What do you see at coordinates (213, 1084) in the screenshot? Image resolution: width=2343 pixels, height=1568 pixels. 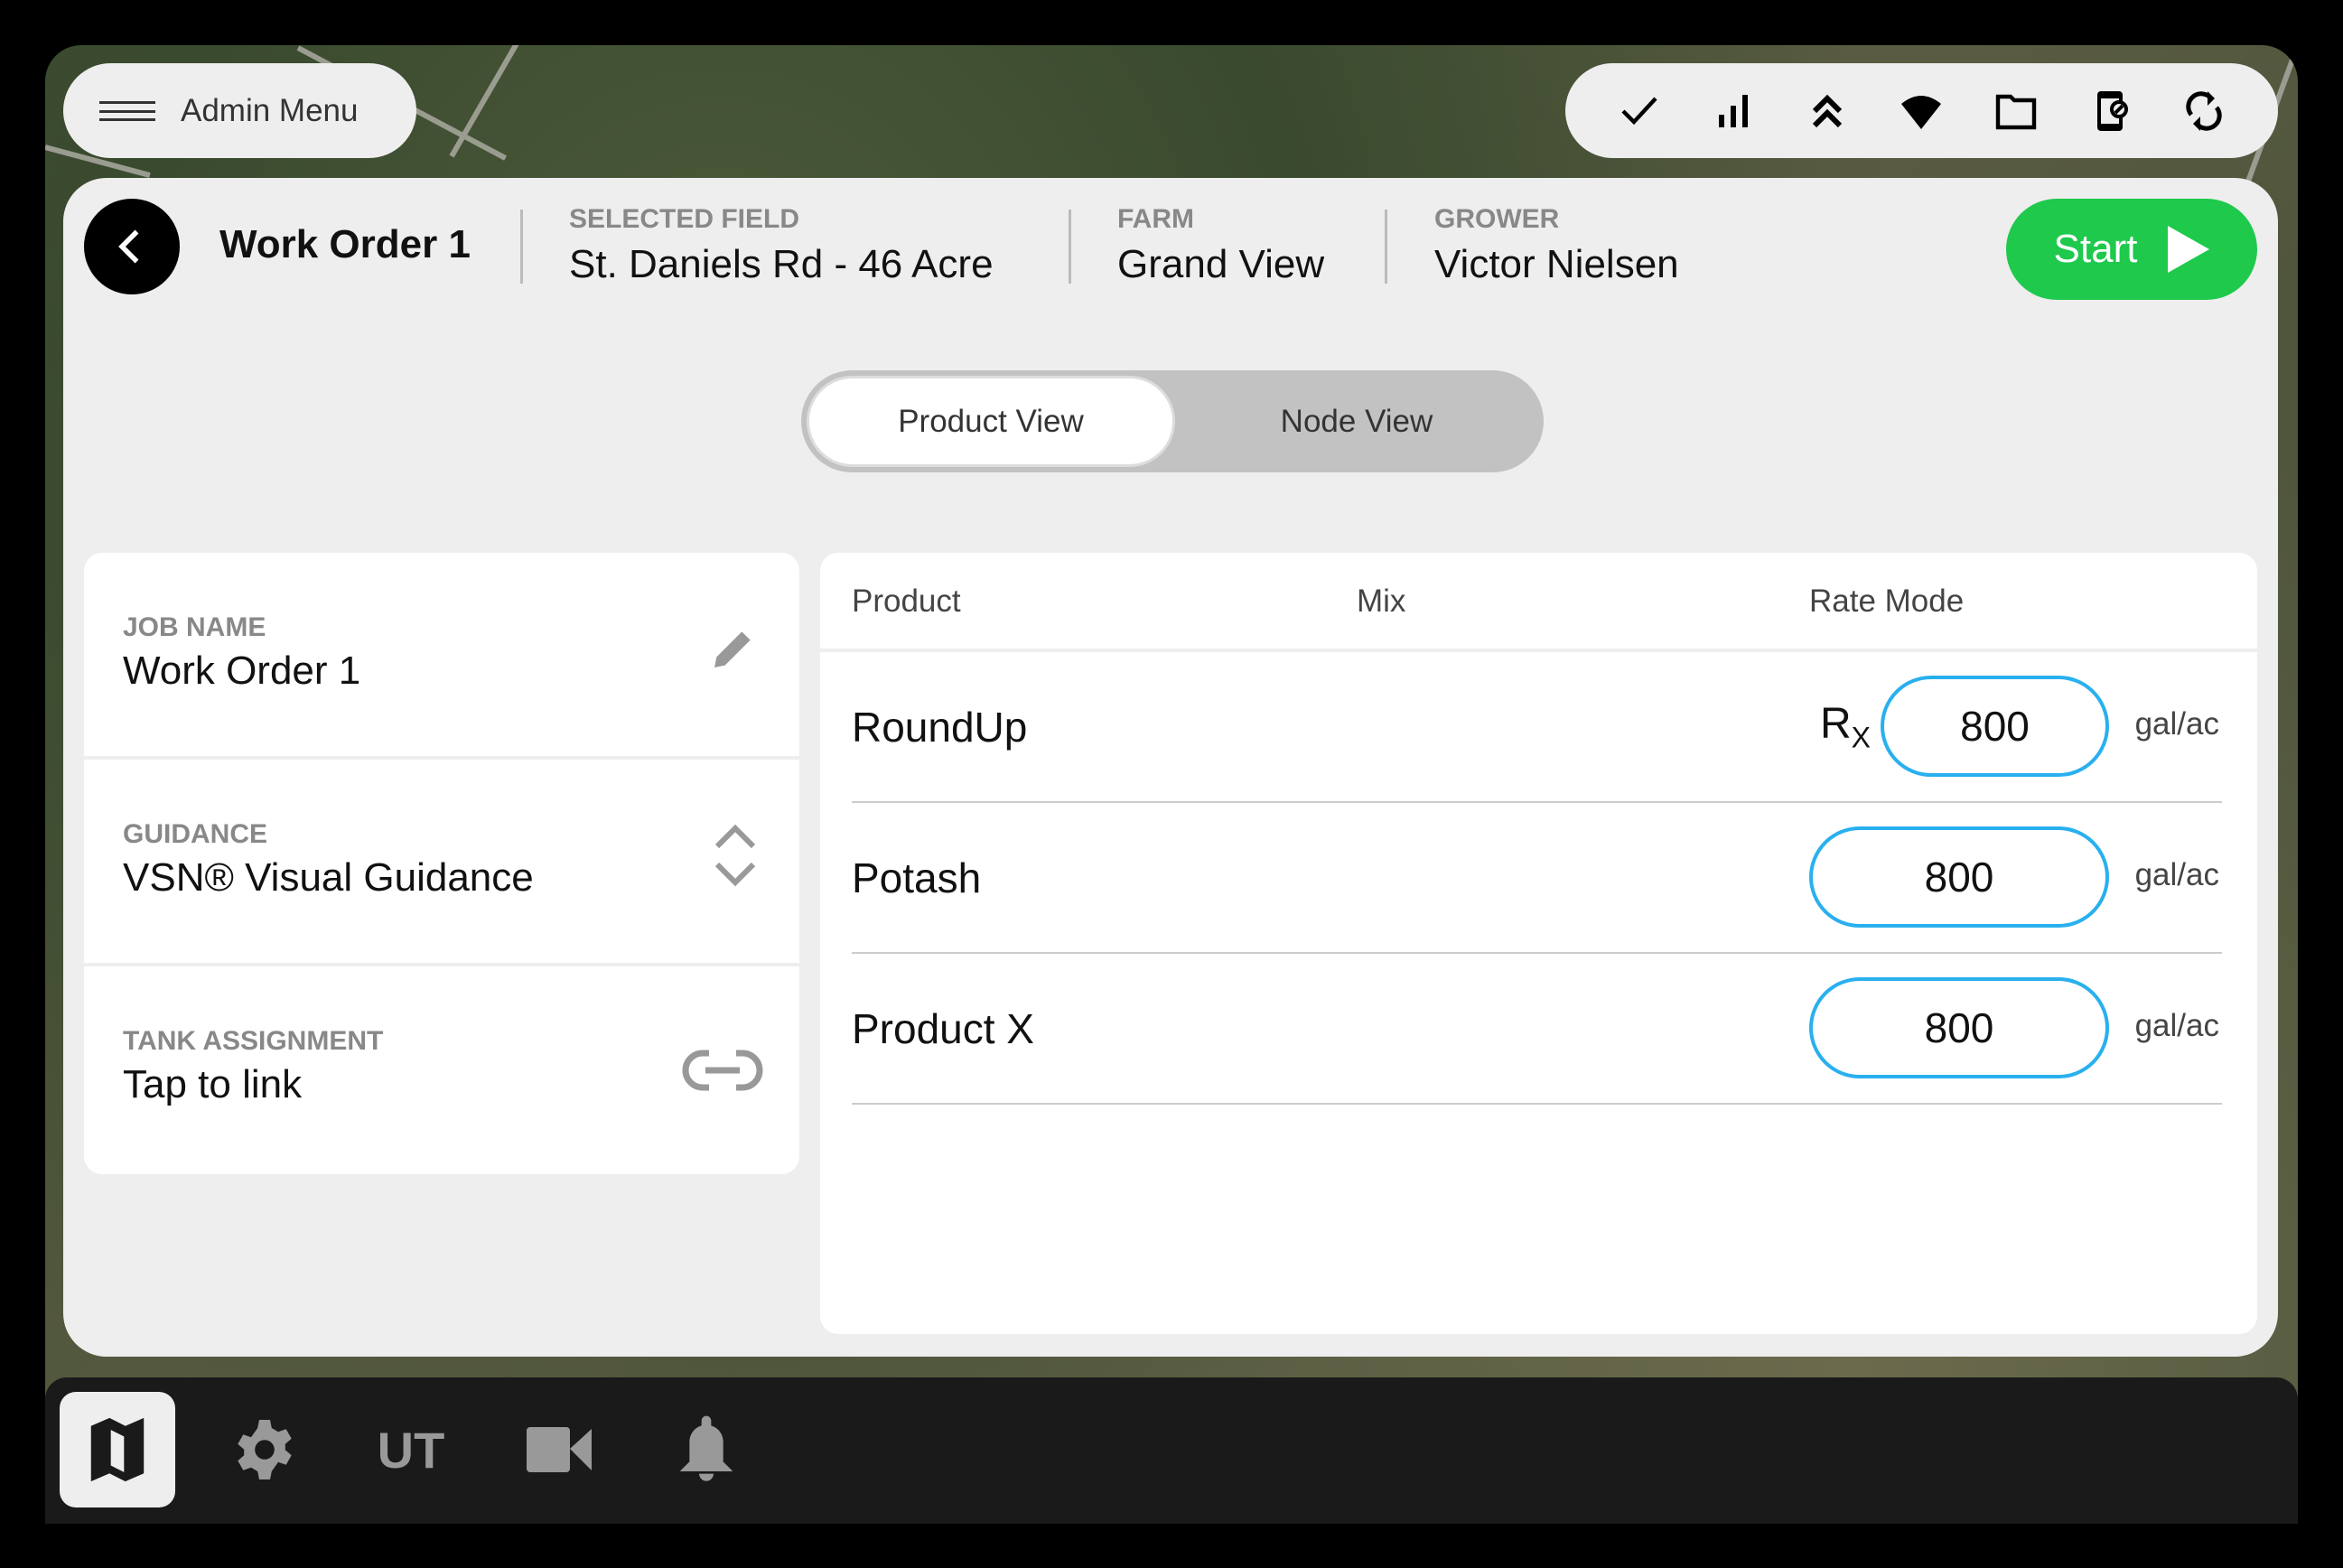 I see `tank-assignment-value: Tap to link` at bounding box center [213, 1084].